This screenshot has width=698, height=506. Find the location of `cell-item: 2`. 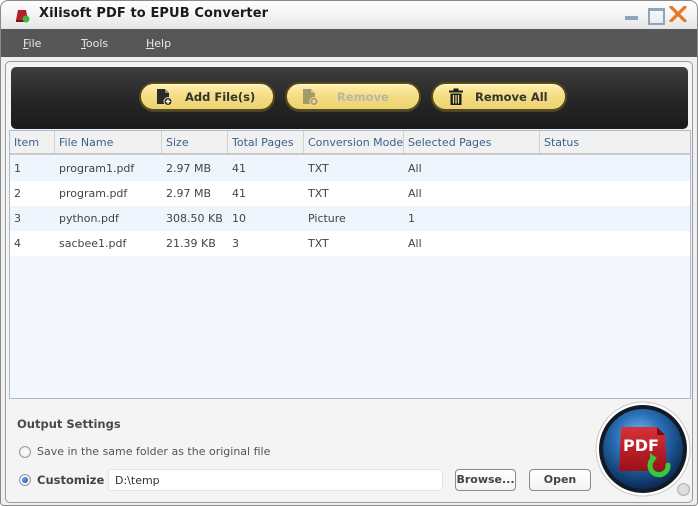

cell-item: 2 is located at coordinates (17, 193).